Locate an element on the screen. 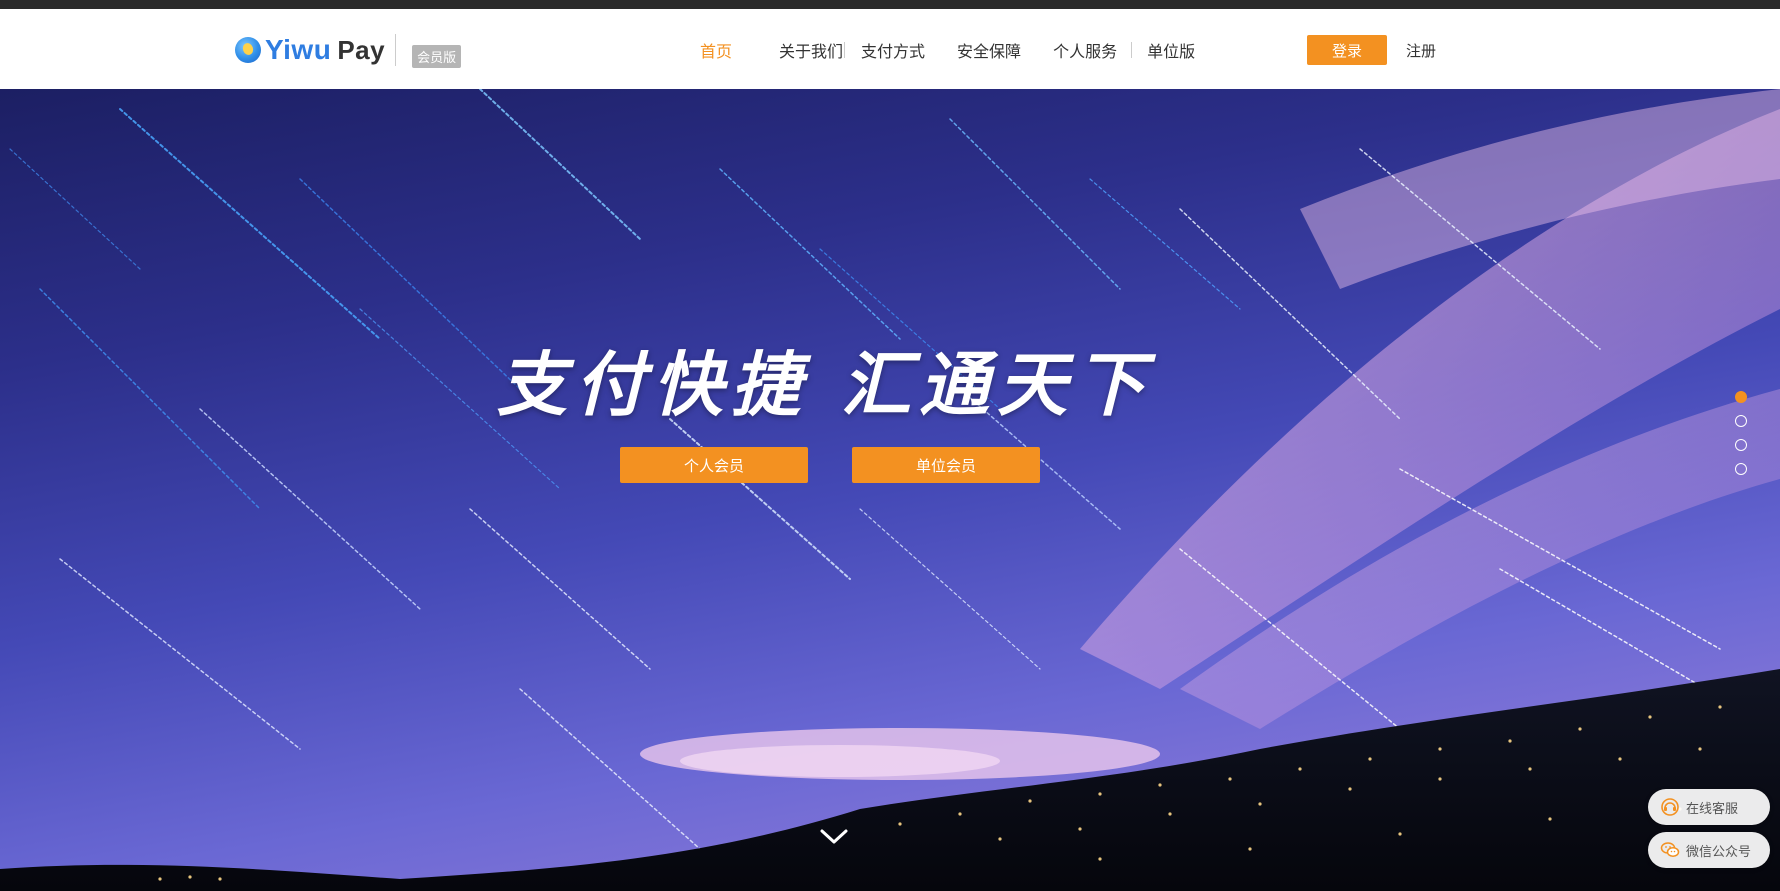  unit-member-button: 单位会员 is located at coordinates (946, 465).